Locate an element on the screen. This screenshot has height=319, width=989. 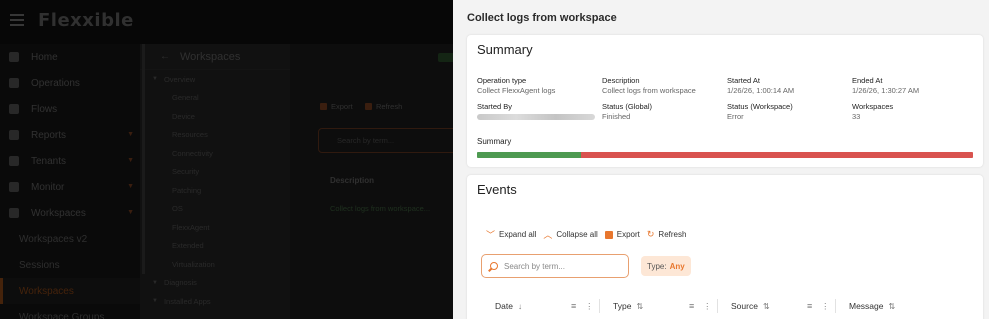
progress-error-segment is located at coordinates (777, 155).